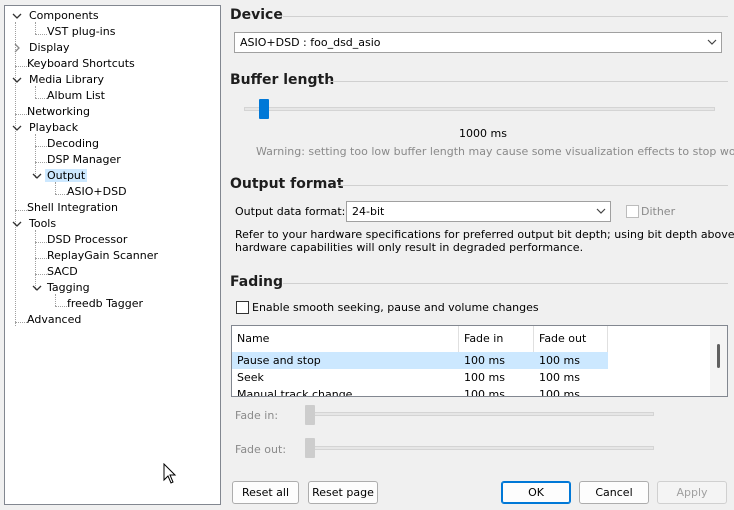 This screenshot has height=510, width=734. I want to click on row-name: Manual track change, so click(295, 392).